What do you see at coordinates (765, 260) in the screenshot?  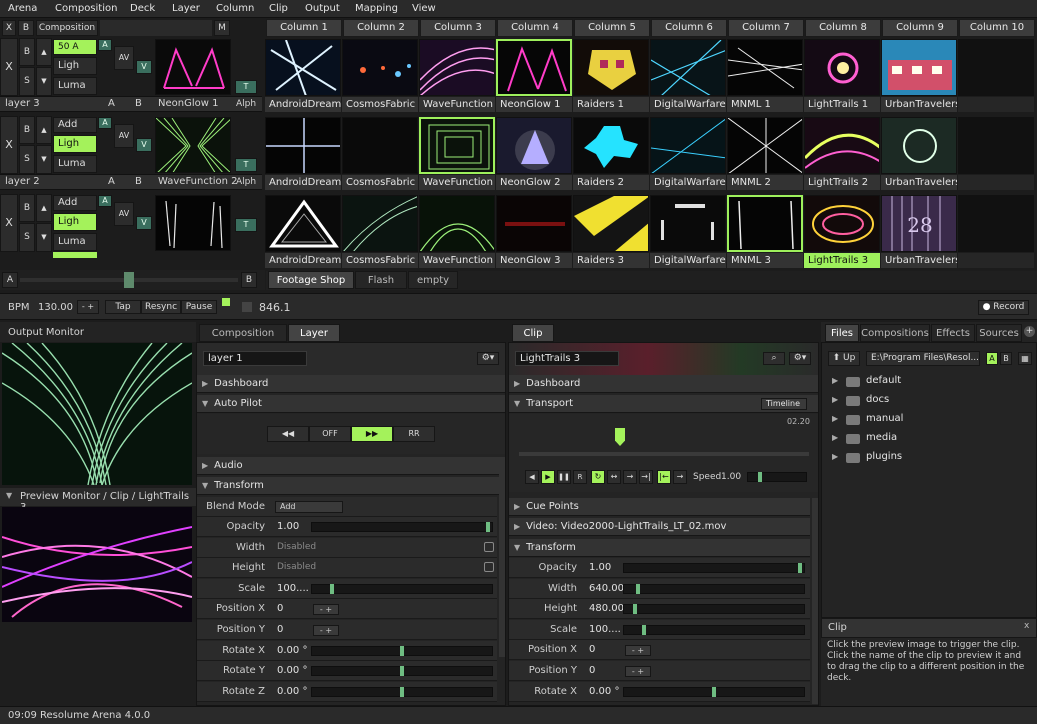 I see `clip-name: MNML 3` at bounding box center [765, 260].